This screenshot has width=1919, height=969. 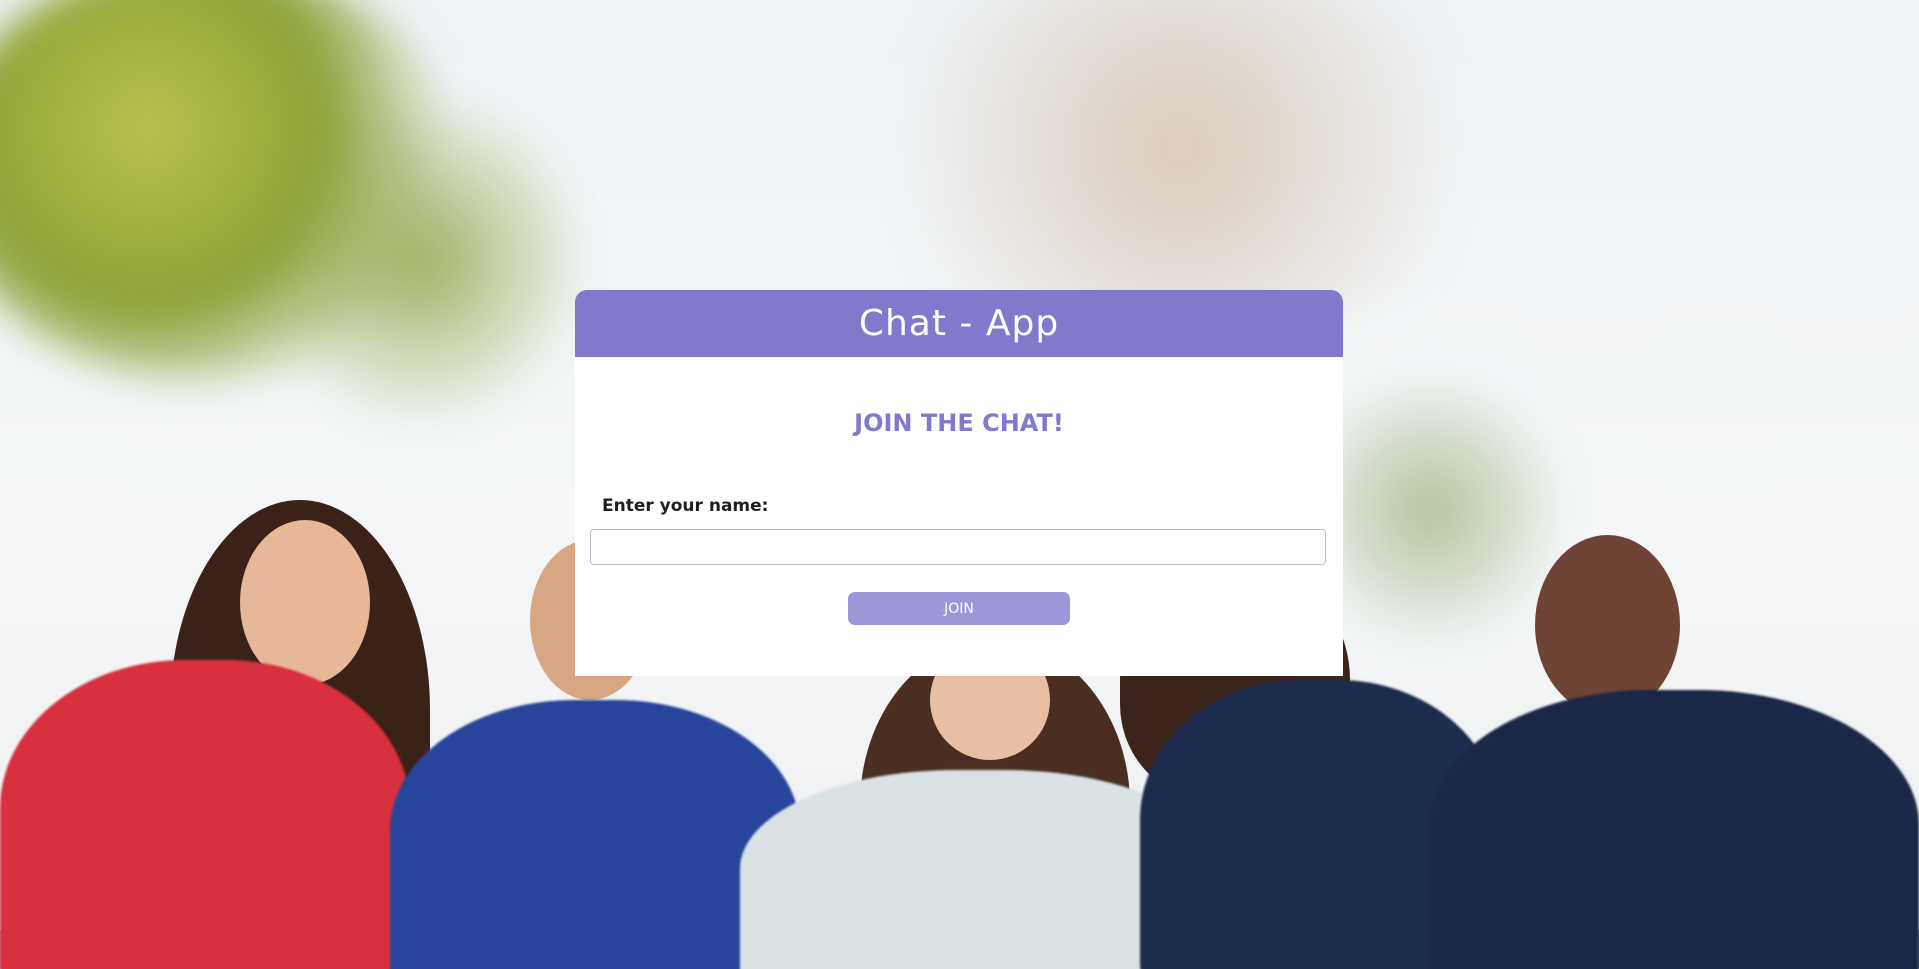 What do you see at coordinates (1674, 829) in the screenshot?
I see `person-5-navy-polo` at bounding box center [1674, 829].